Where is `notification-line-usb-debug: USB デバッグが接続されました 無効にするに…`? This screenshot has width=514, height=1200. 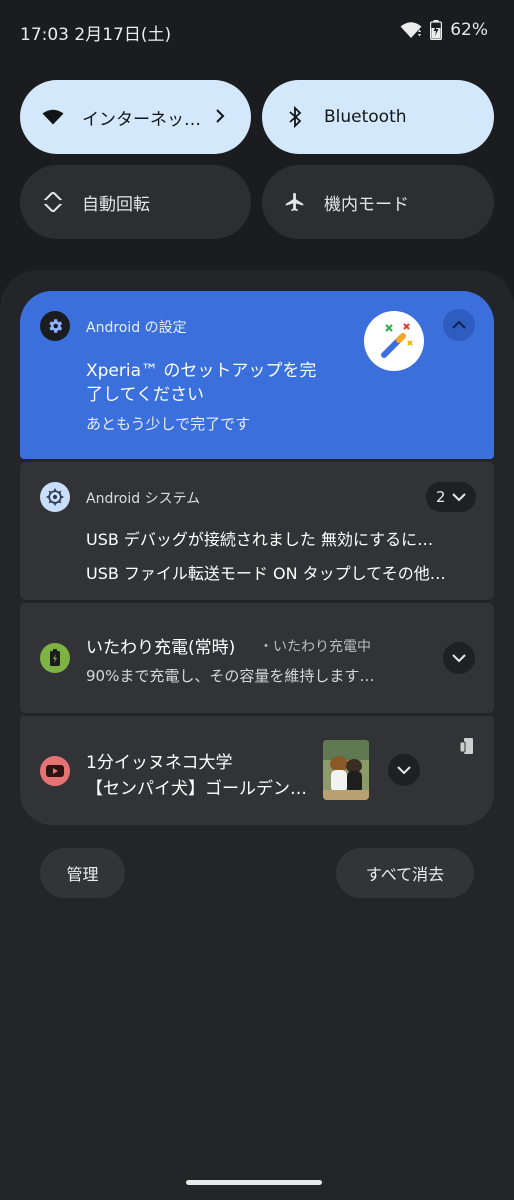 notification-line-usb-debug: USB デバッグが接続されました 無効にするに… is located at coordinates (260, 539).